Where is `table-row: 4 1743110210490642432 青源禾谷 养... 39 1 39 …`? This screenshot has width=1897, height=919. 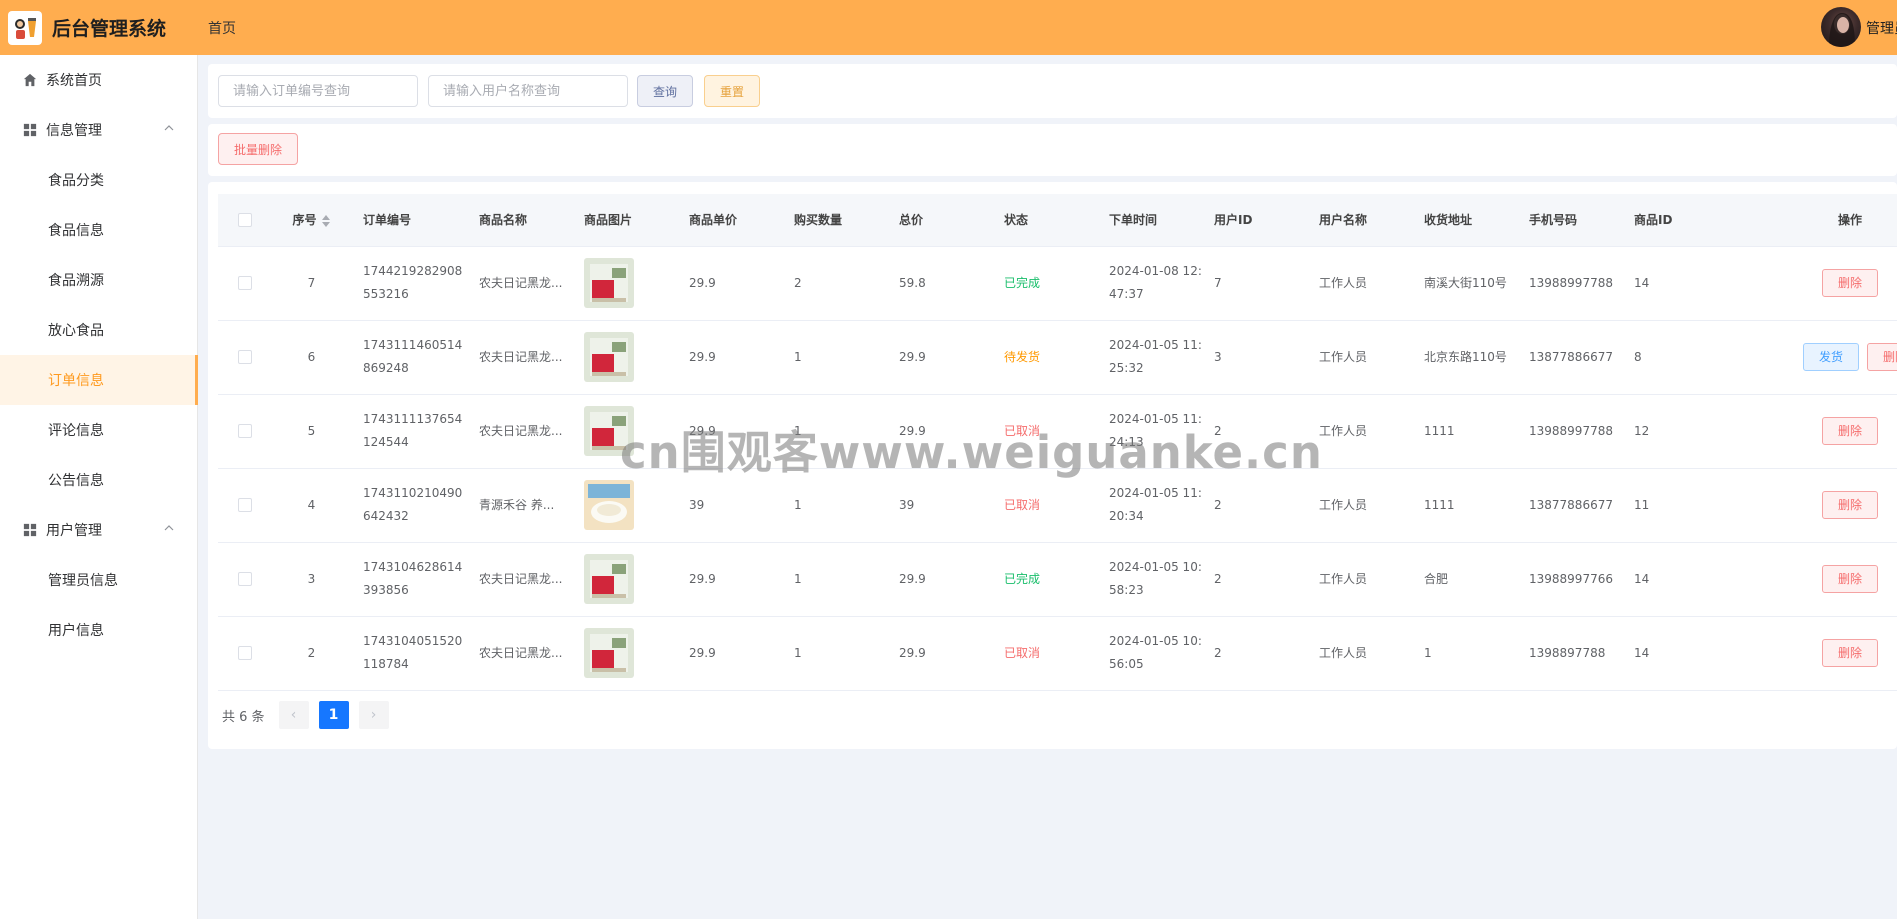 table-row: 4 1743110210490642432 青源禾谷 养... 39 1 39 … is located at coordinates (1057, 505).